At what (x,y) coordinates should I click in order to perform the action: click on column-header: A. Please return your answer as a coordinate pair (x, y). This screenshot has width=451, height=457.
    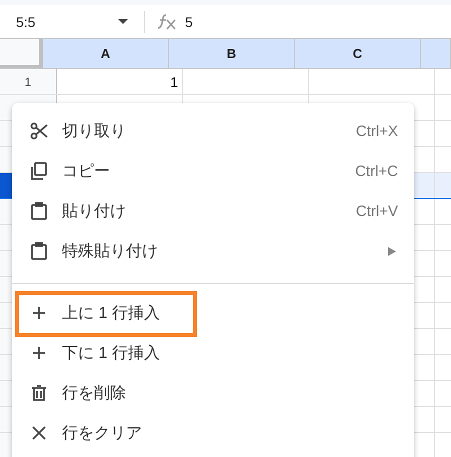
    Looking at the image, I should click on (106, 53).